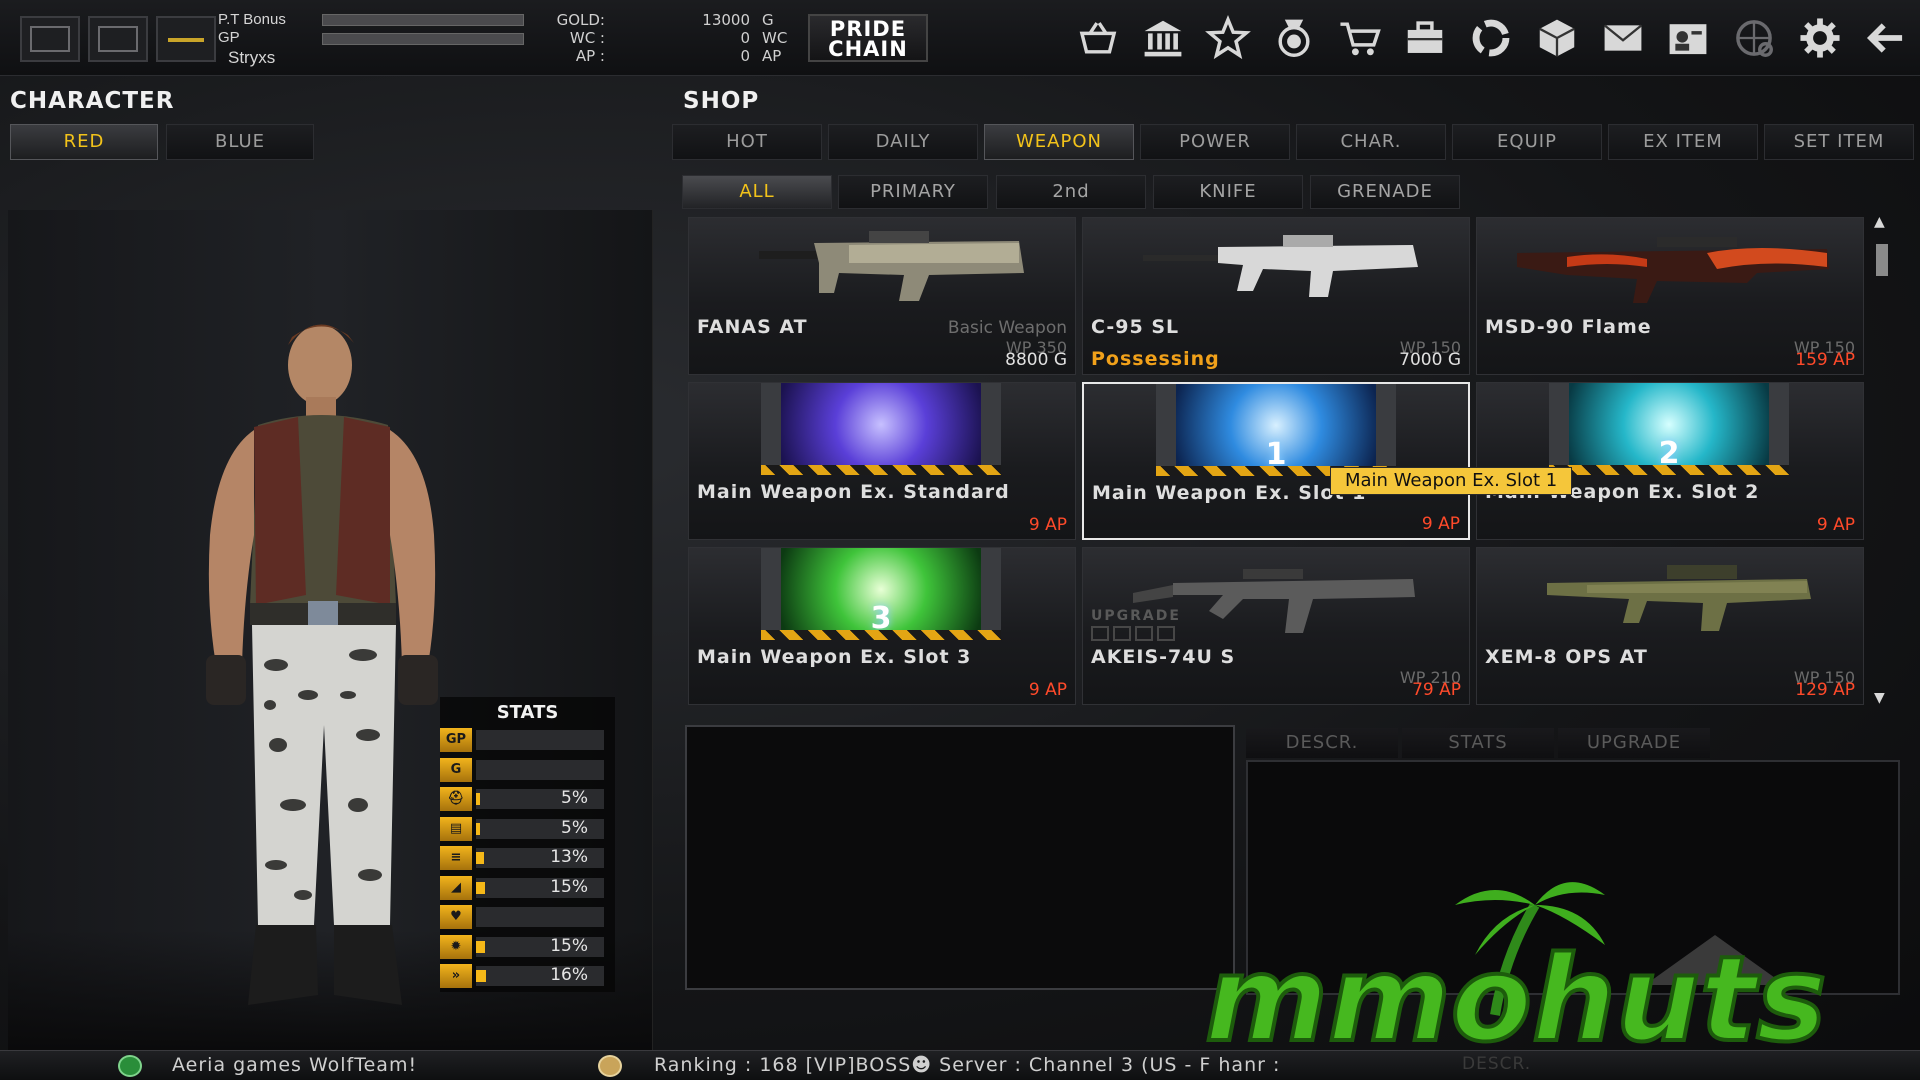 This screenshot has width=1920, height=1080. I want to click on item-tag: Basic Weapon, so click(1007, 328).